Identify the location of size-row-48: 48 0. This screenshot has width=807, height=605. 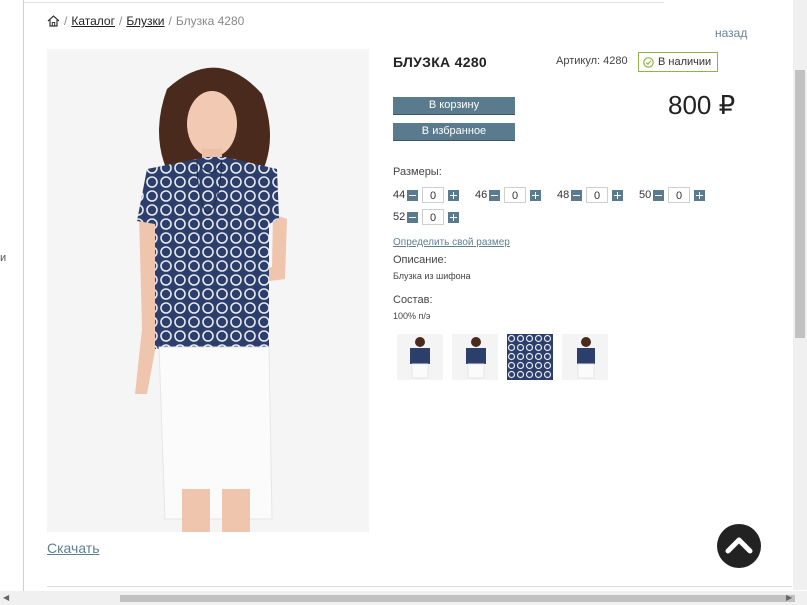
(590, 195).